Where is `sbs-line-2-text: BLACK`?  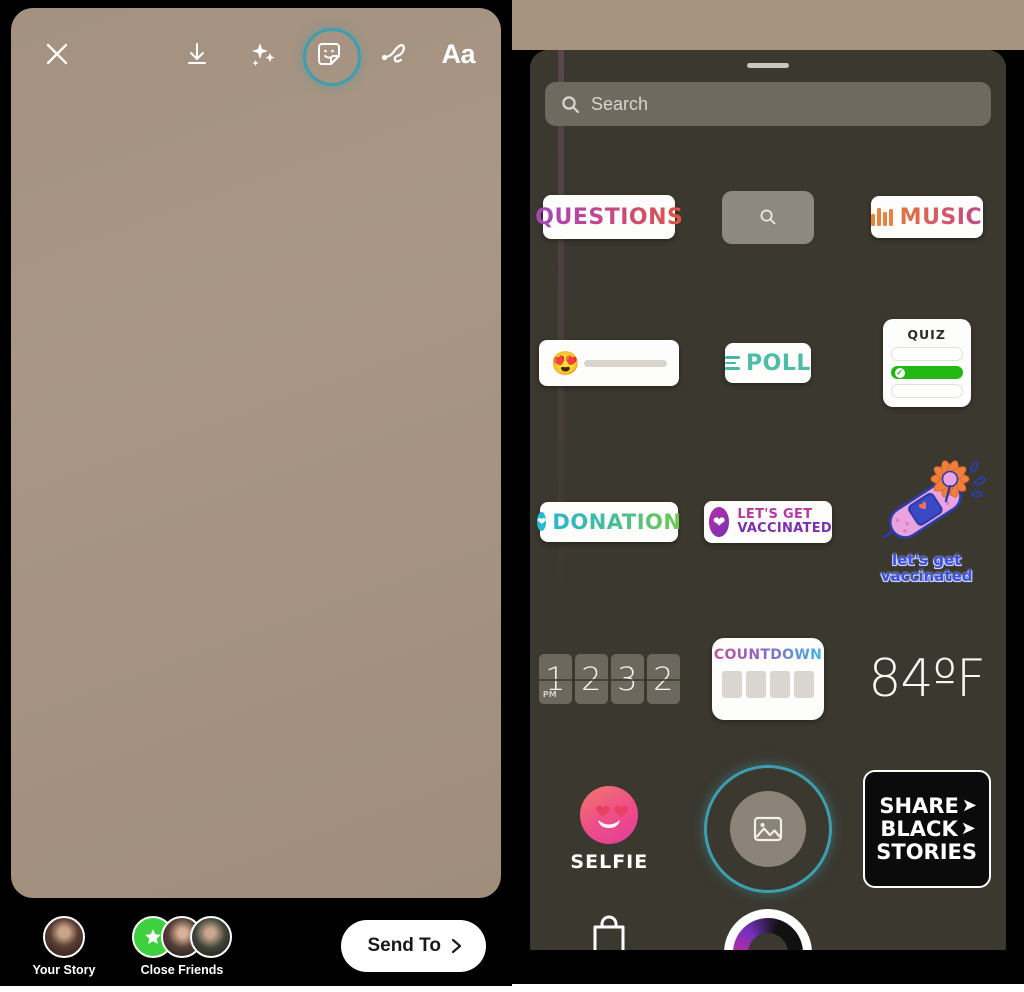 sbs-line-2-text: BLACK is located at coordinates (919, 828).